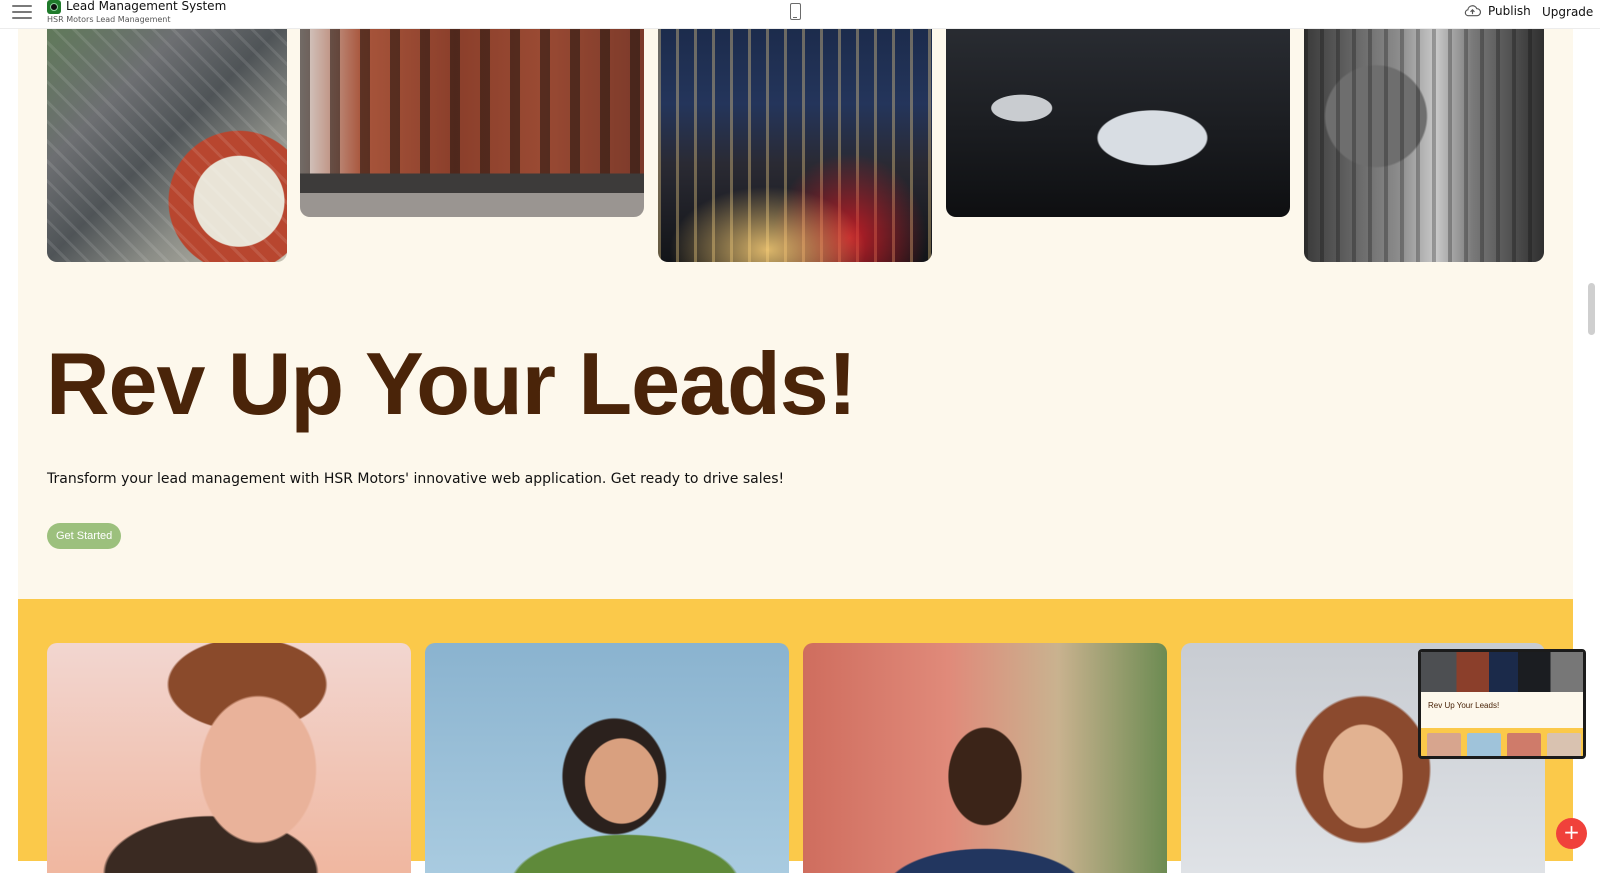  Describe the element at coordinates (1571, 833) in the screenshot. I see `add-plus-button: +` at that location.